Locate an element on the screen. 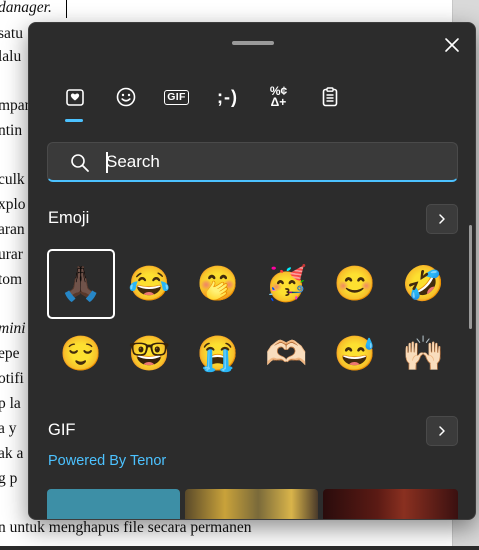  tab-kaomoji: ;-) is located at coordinates (227, 97).